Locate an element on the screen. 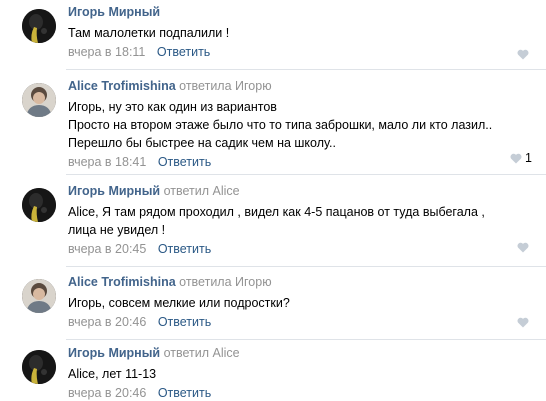  comment-text-line: Игорь, совсем мелкие или подростки? is located at coordinates (179, 303).